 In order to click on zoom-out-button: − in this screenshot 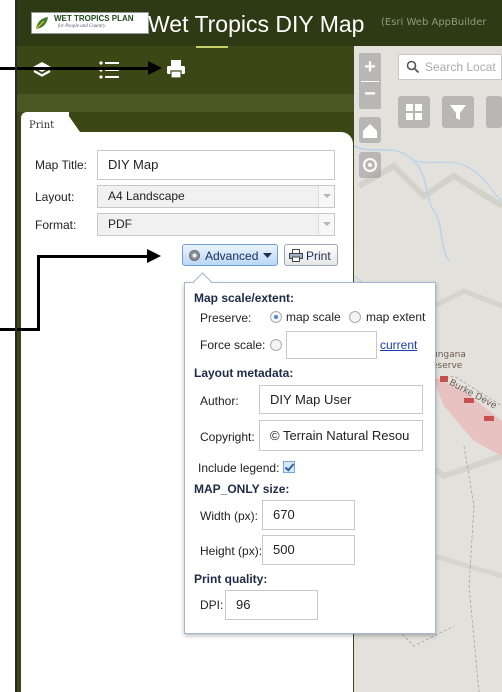, I will do `click(370, 94)`.